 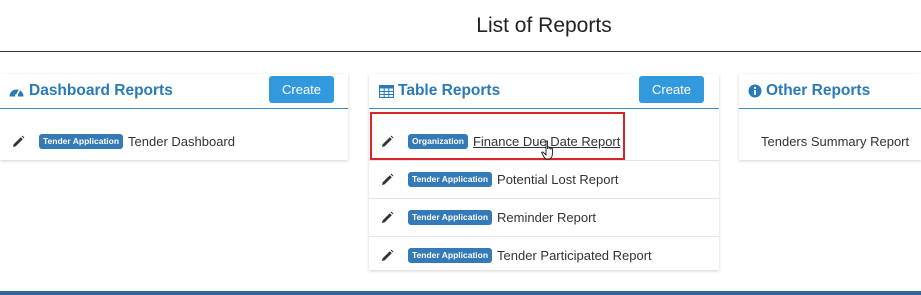 I want to click on list-item: Tender Application Tender Dashboard, so click(x=174, y=141).